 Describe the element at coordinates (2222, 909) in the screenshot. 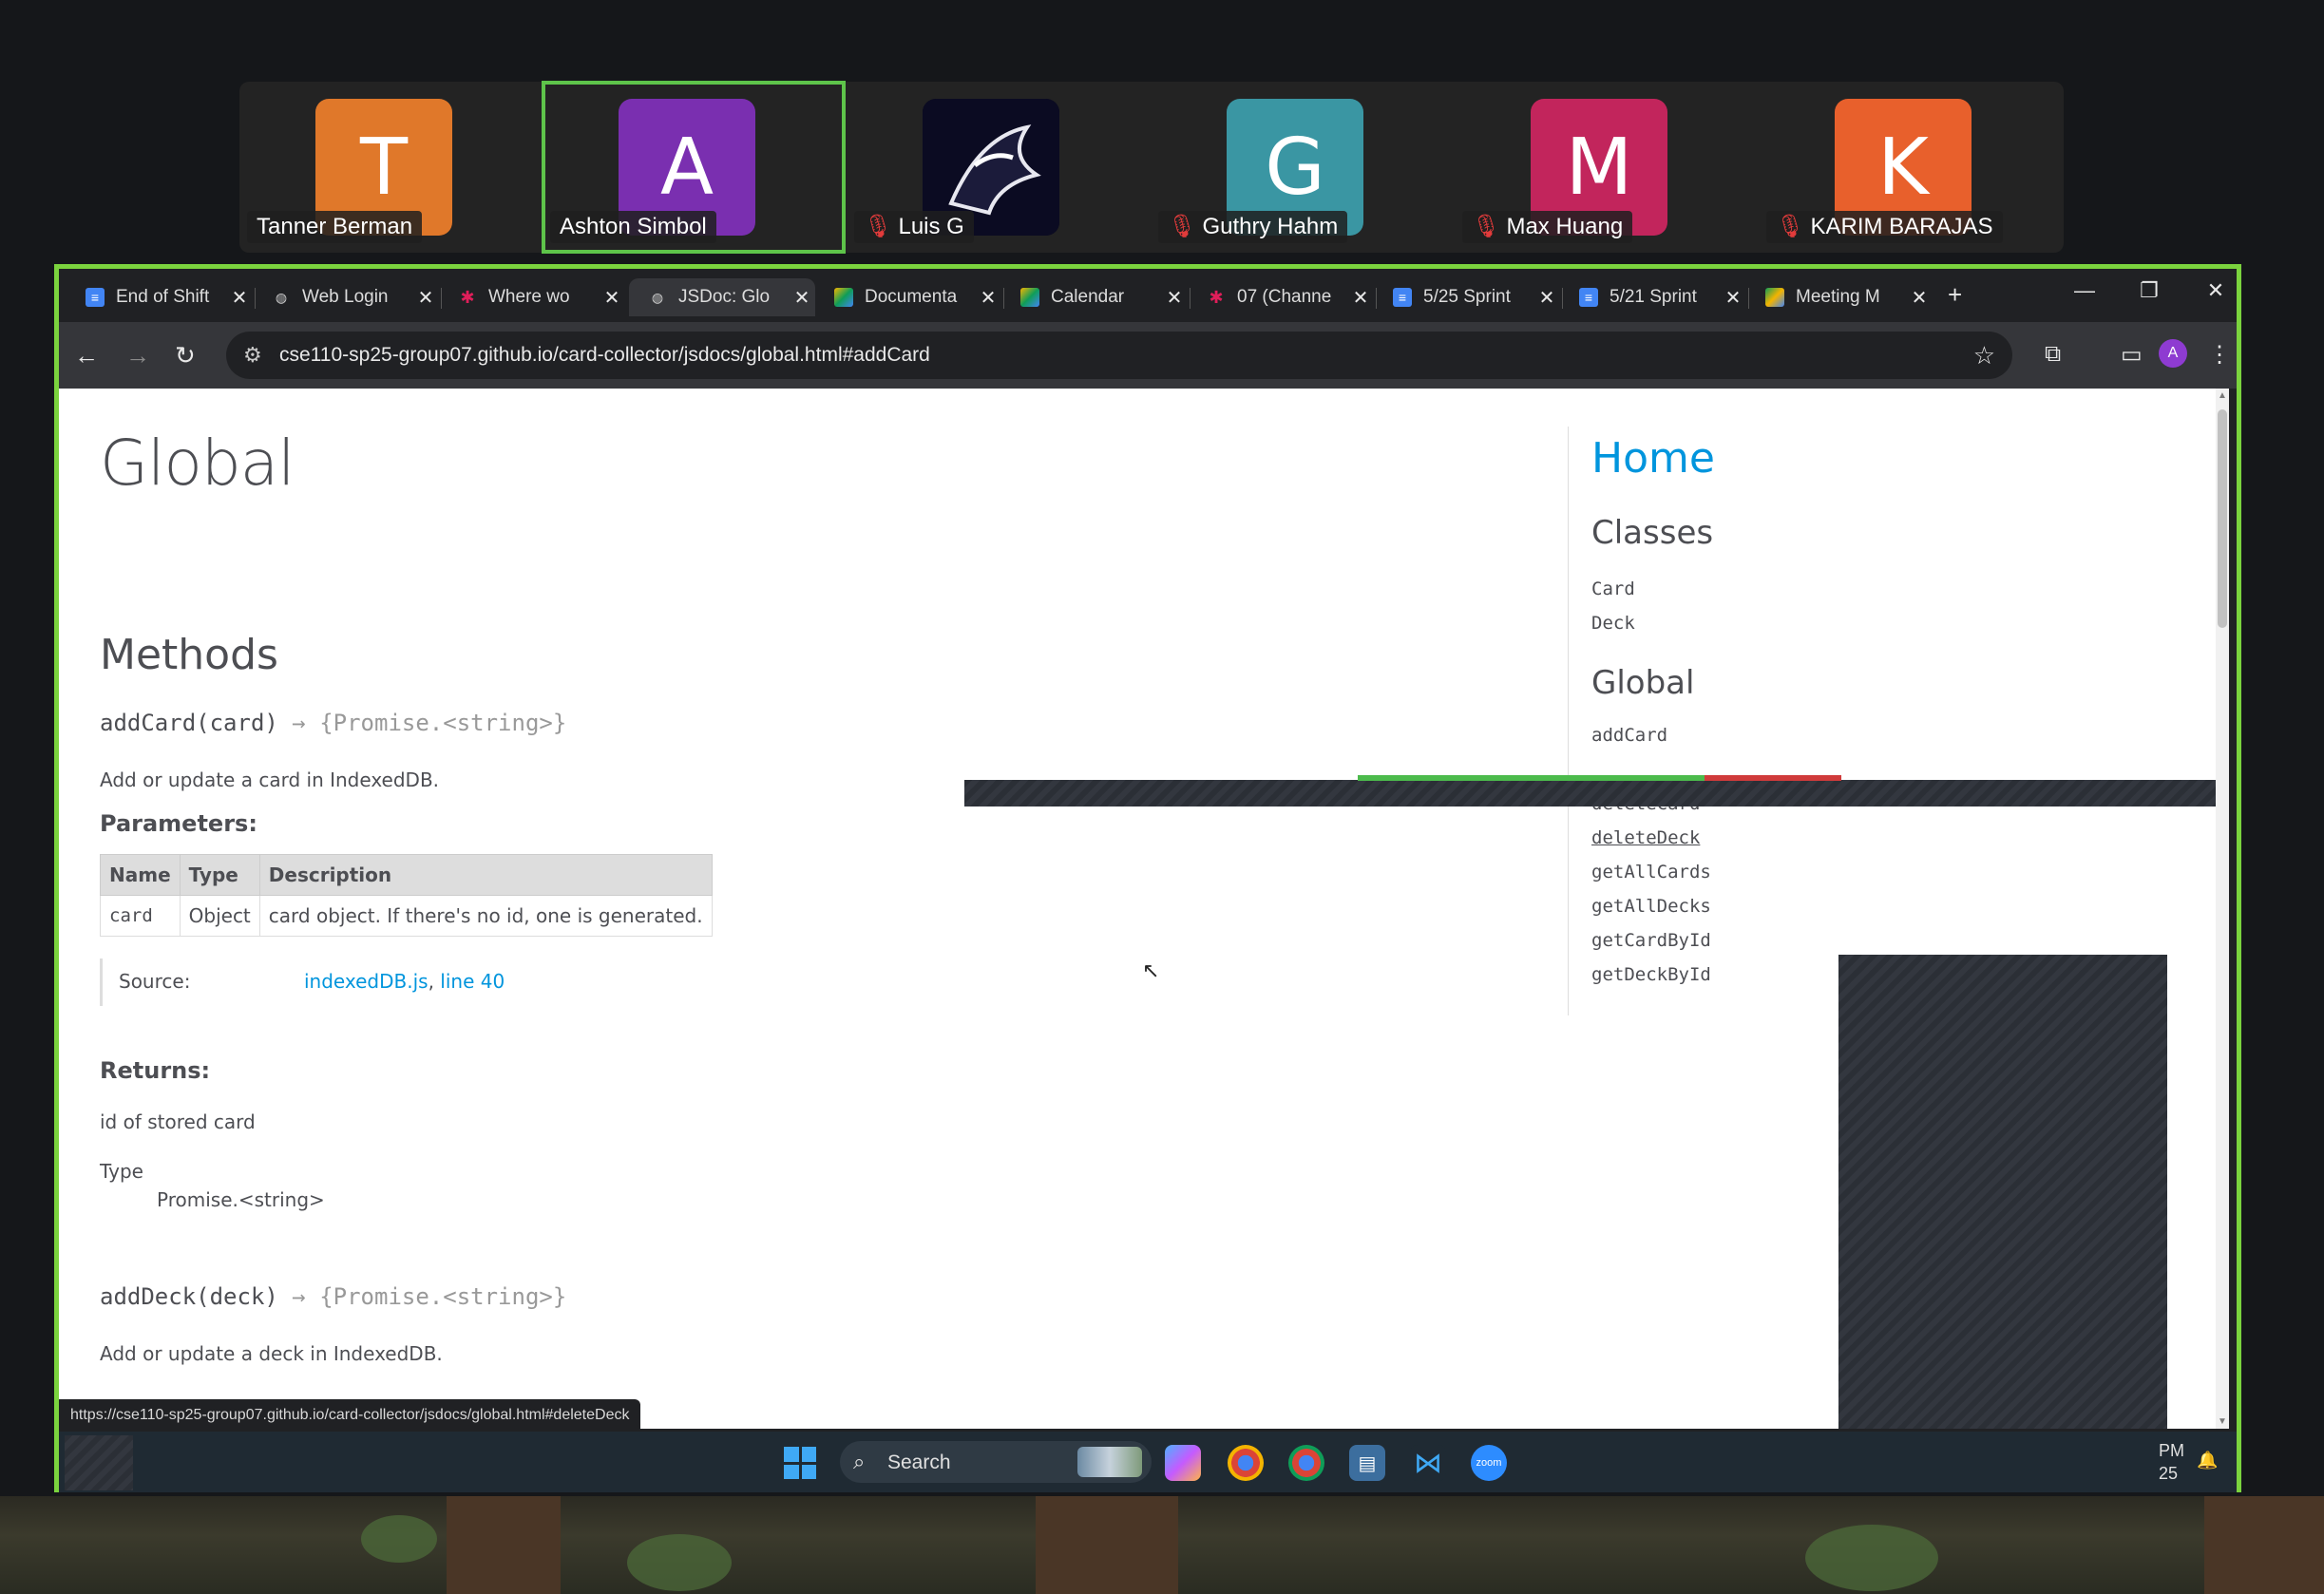

I see `page-scrollbar: ▲ ▼` at that location.